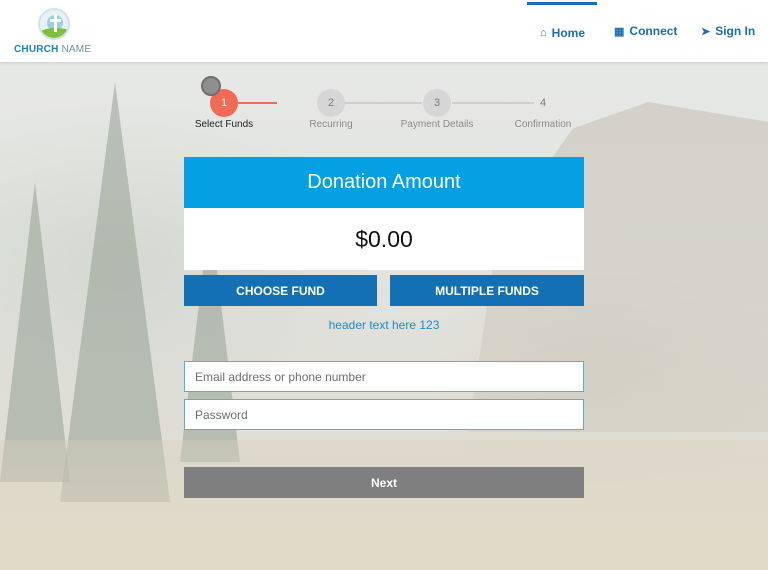 The image size is (768, 570). What do you see at coordinates (706, 31) in the screenshot?
I see `sign-in-icon: ➤` at bounding box center [706, 31].